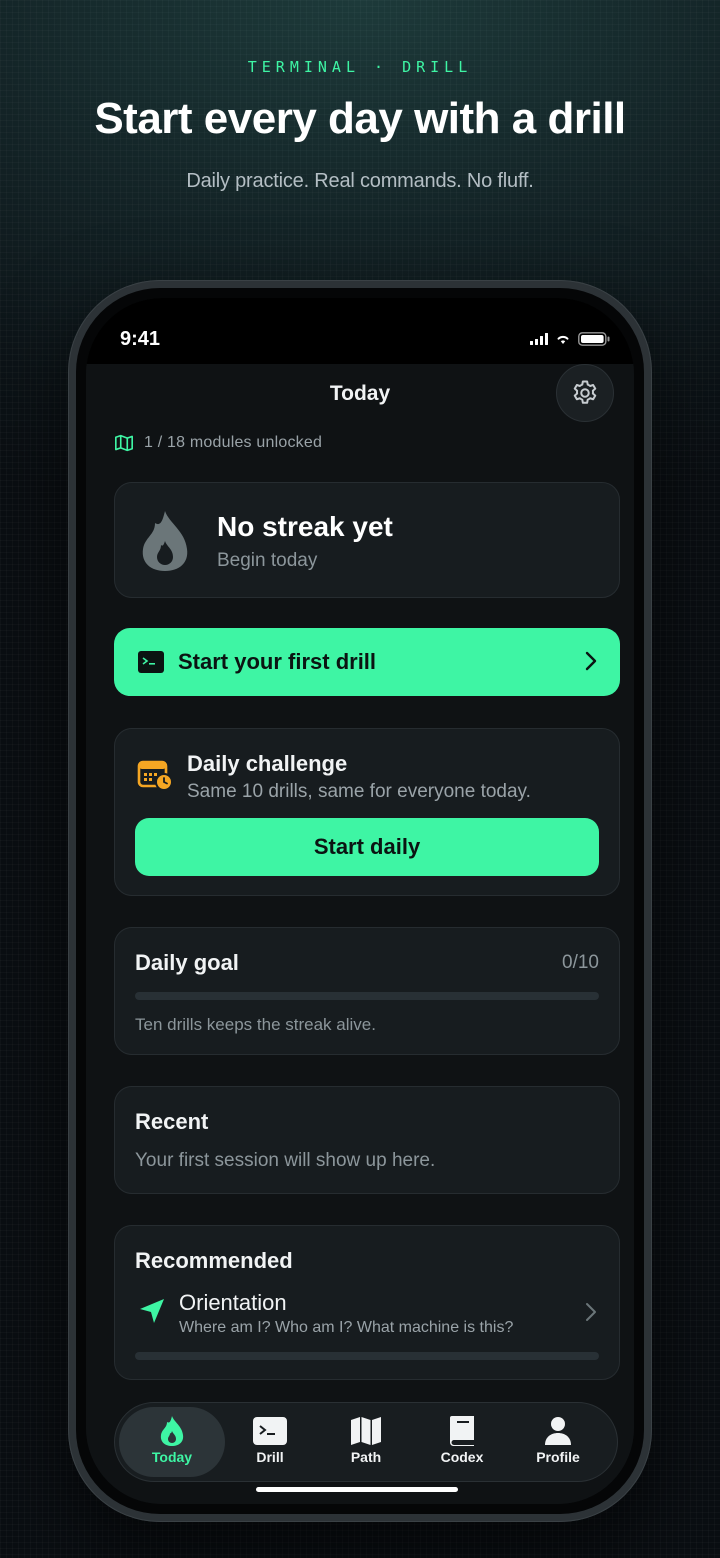  I want to click on status-bar: 9:41, so click(360, 331).